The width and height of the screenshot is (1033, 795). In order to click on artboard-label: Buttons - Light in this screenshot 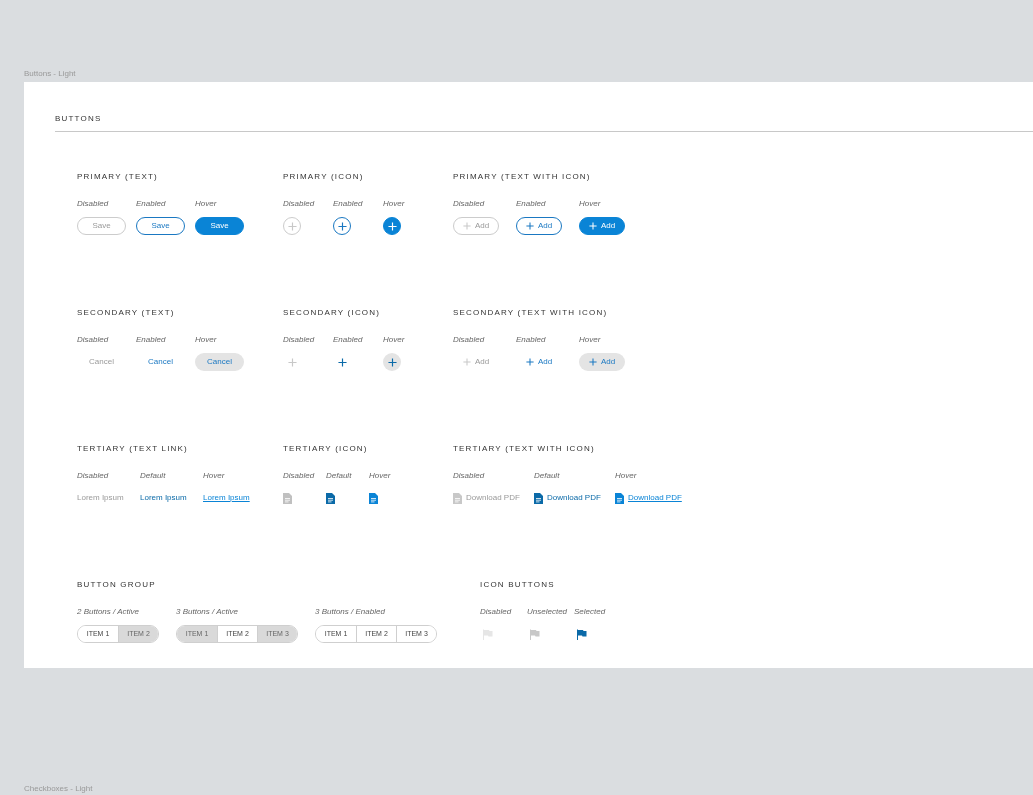, I will do `click(50, 74)`.